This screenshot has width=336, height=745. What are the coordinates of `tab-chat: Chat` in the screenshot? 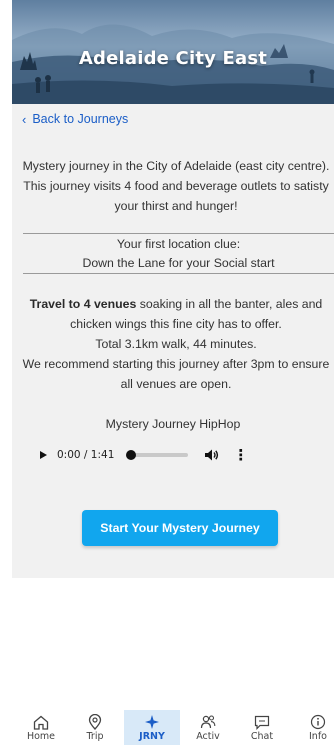 It's located at (262, 727).